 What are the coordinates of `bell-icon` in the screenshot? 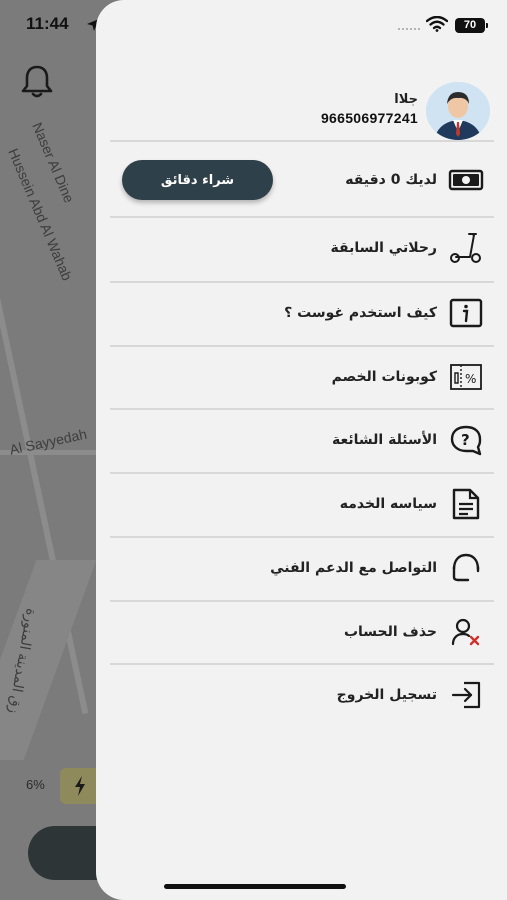 It's located at (37, 81).